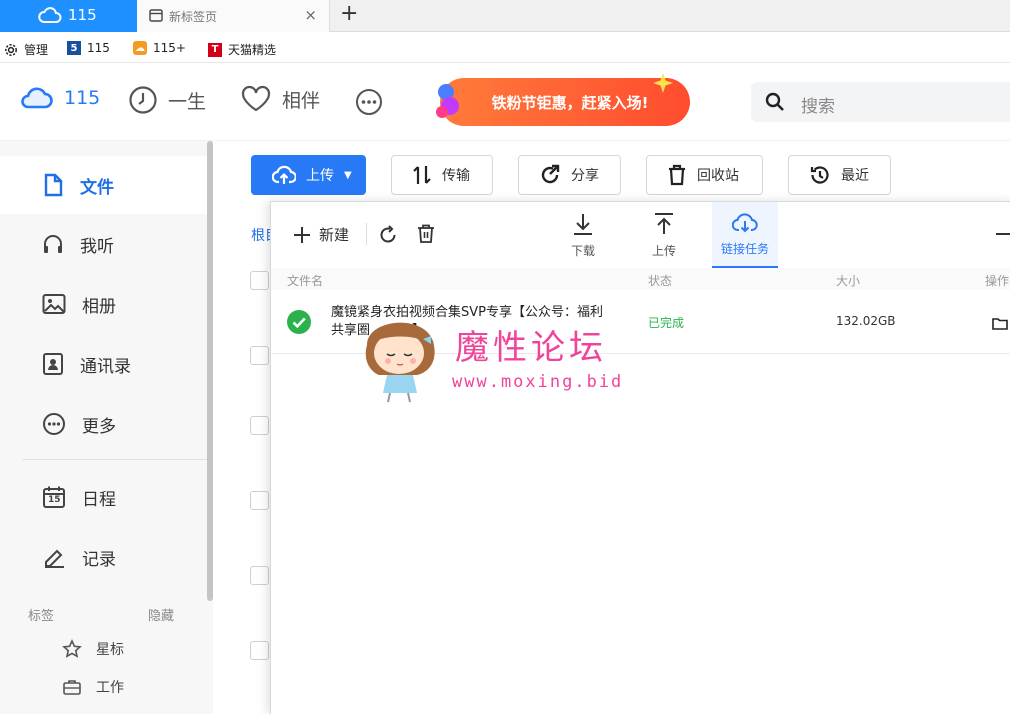 The width and height of the screenshot is (1010, 714). Describe the element at coordinates (505, 16) in the screenshot. I see `browser-tab-bar: 115 新标签页 × +` at that location.